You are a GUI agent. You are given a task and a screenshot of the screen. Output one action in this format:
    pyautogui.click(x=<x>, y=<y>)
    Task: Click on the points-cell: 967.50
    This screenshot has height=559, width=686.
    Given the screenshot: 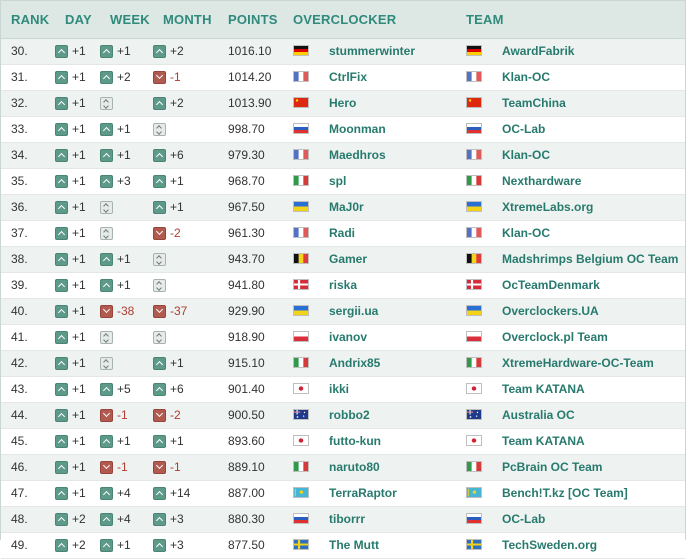 What is the action you would take?
    pyautogui.click(x=246, y=207)
    